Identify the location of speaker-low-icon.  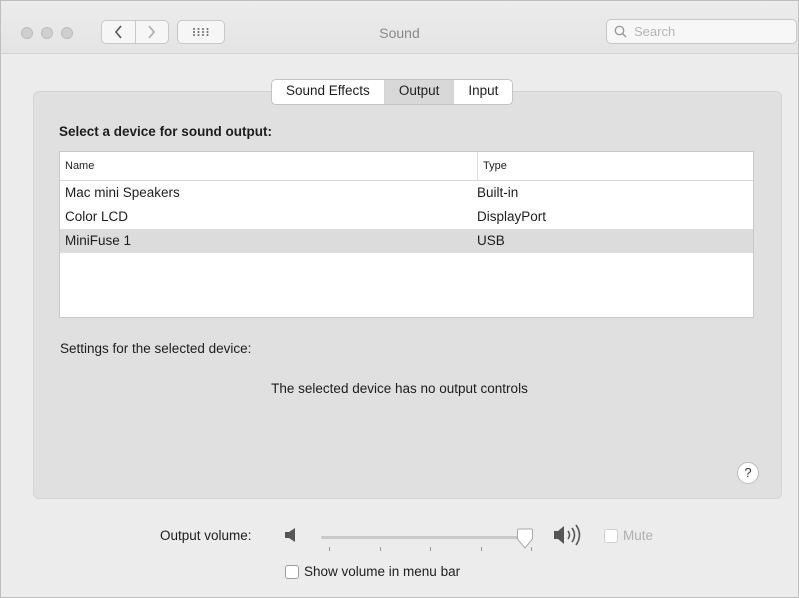
(290, 535).